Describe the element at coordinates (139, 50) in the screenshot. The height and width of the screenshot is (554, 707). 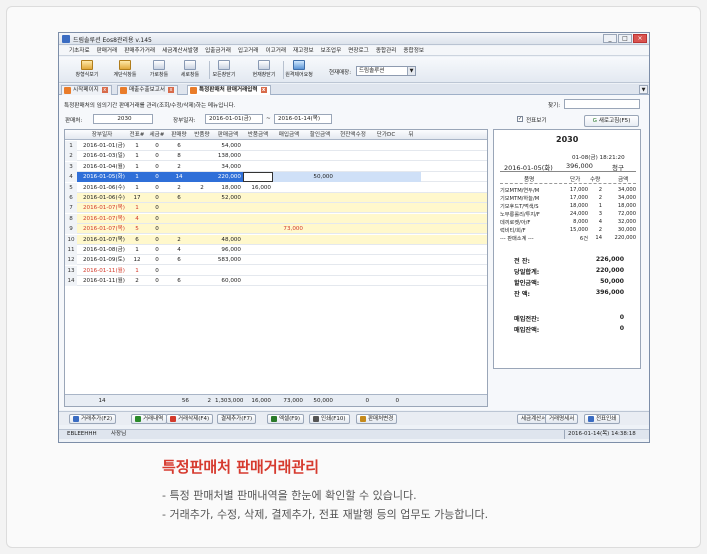
I see `menu-item: 판매추가거래` at that location.